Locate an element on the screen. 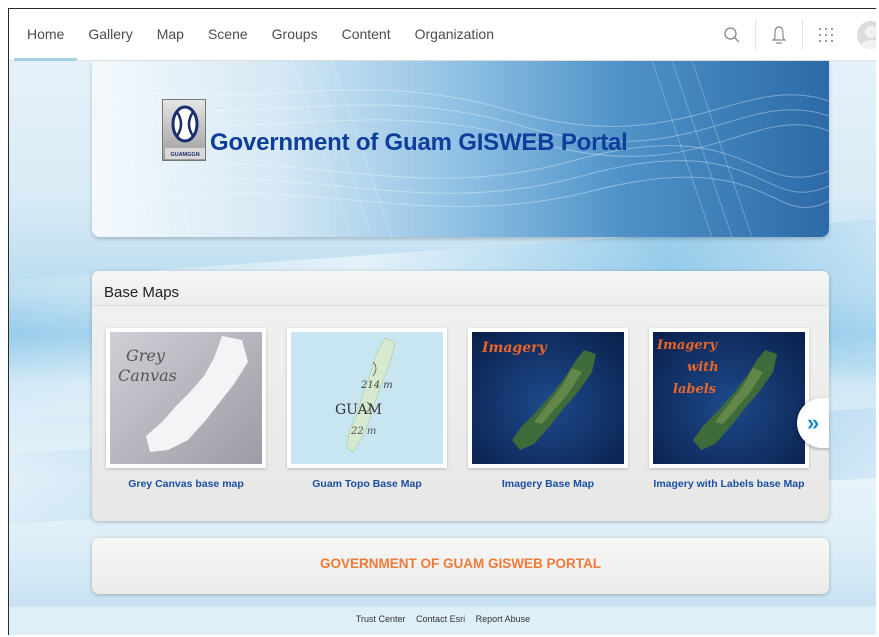  thumb-label: GUAM is located at coordinates (358, 410).